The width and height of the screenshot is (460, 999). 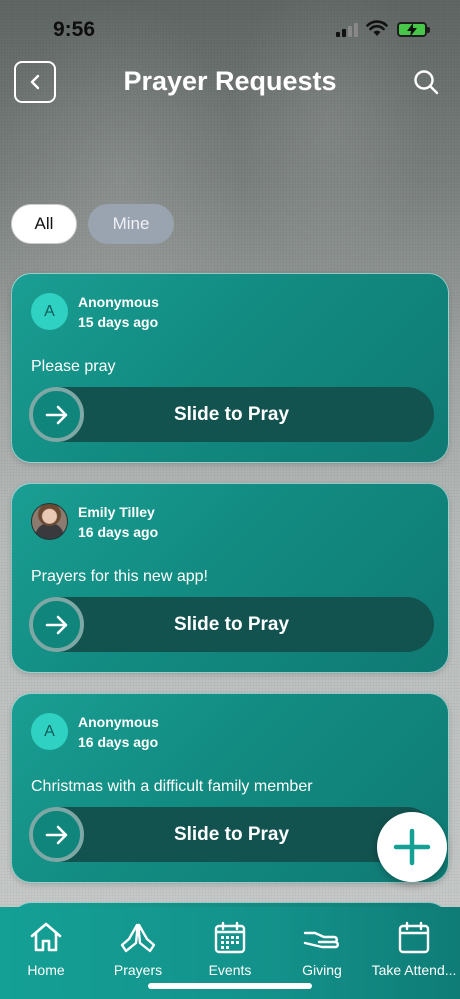 I want to click on tab-home: Home, so click(x=46, y=947).